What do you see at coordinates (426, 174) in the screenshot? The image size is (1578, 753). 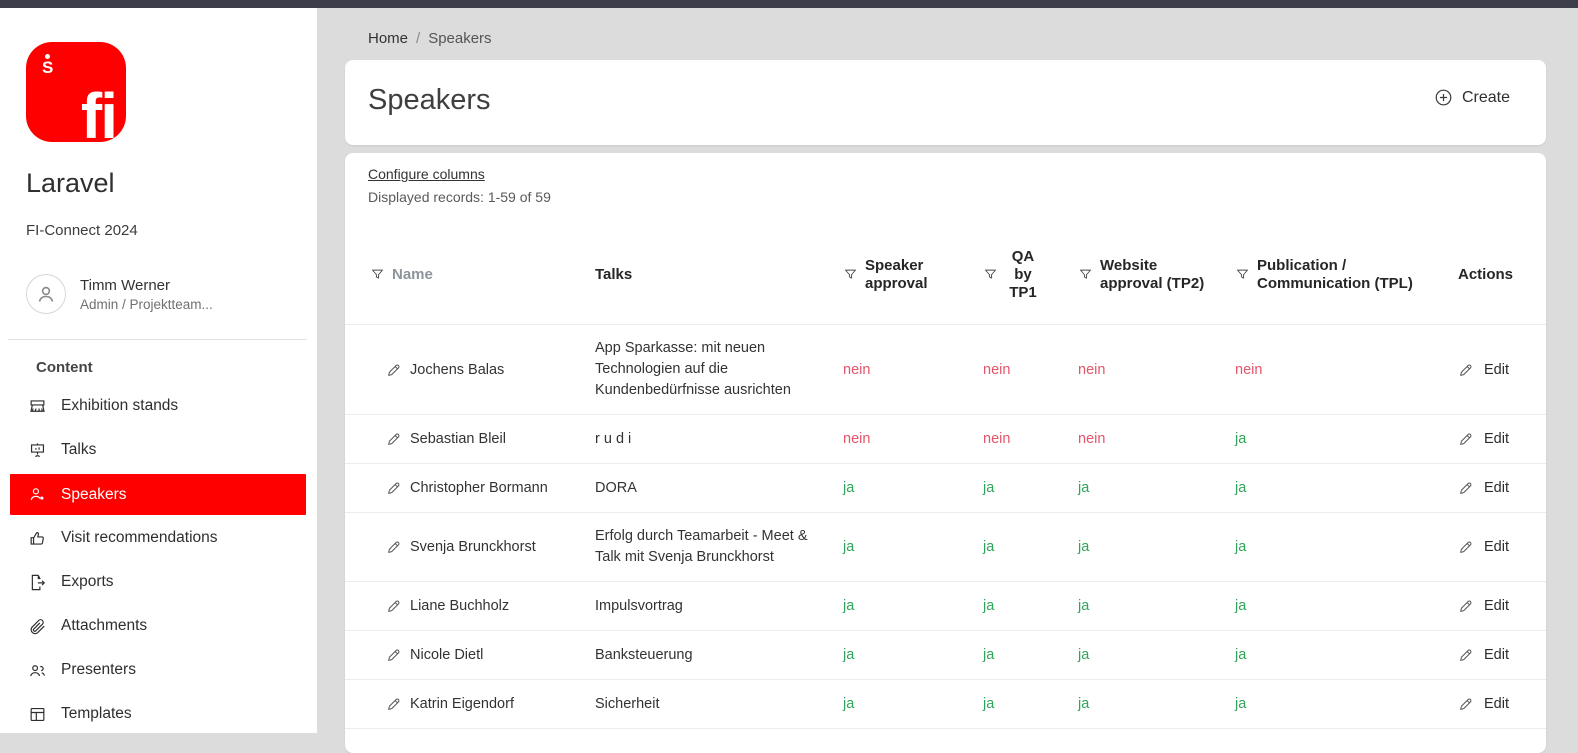 I see `configure-columns-link: Configure columns` at bounding box center [426, 174].